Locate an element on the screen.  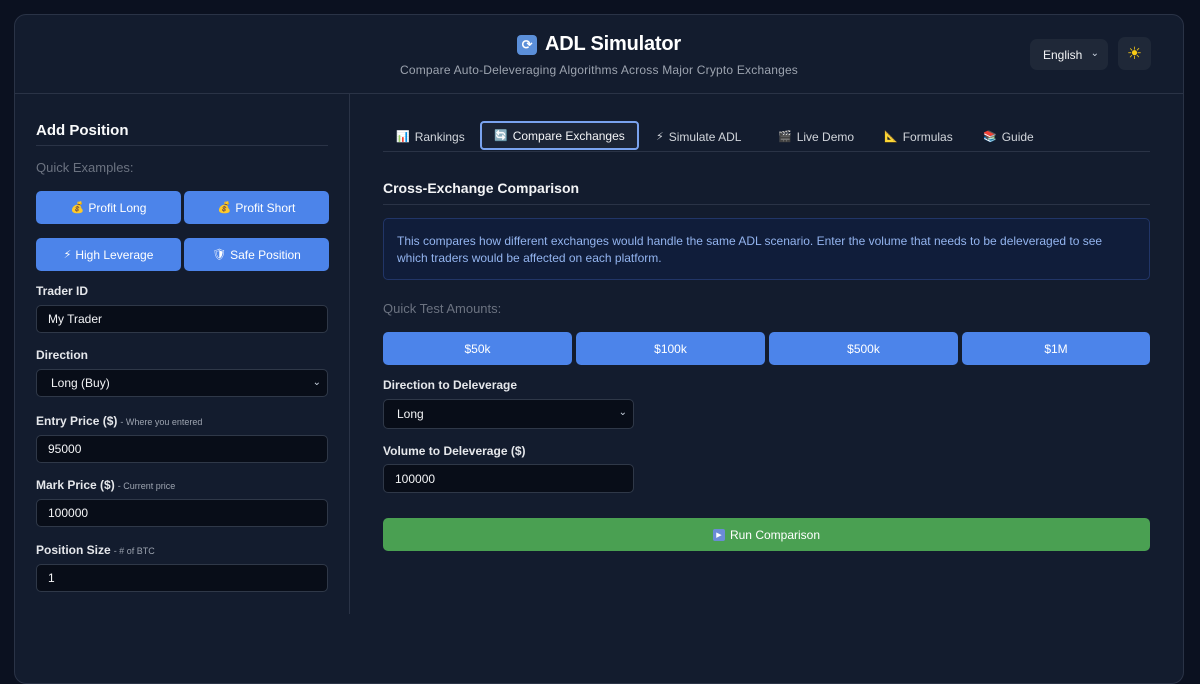
language-select: English ⌄ is located at coordinates (1069, 54).